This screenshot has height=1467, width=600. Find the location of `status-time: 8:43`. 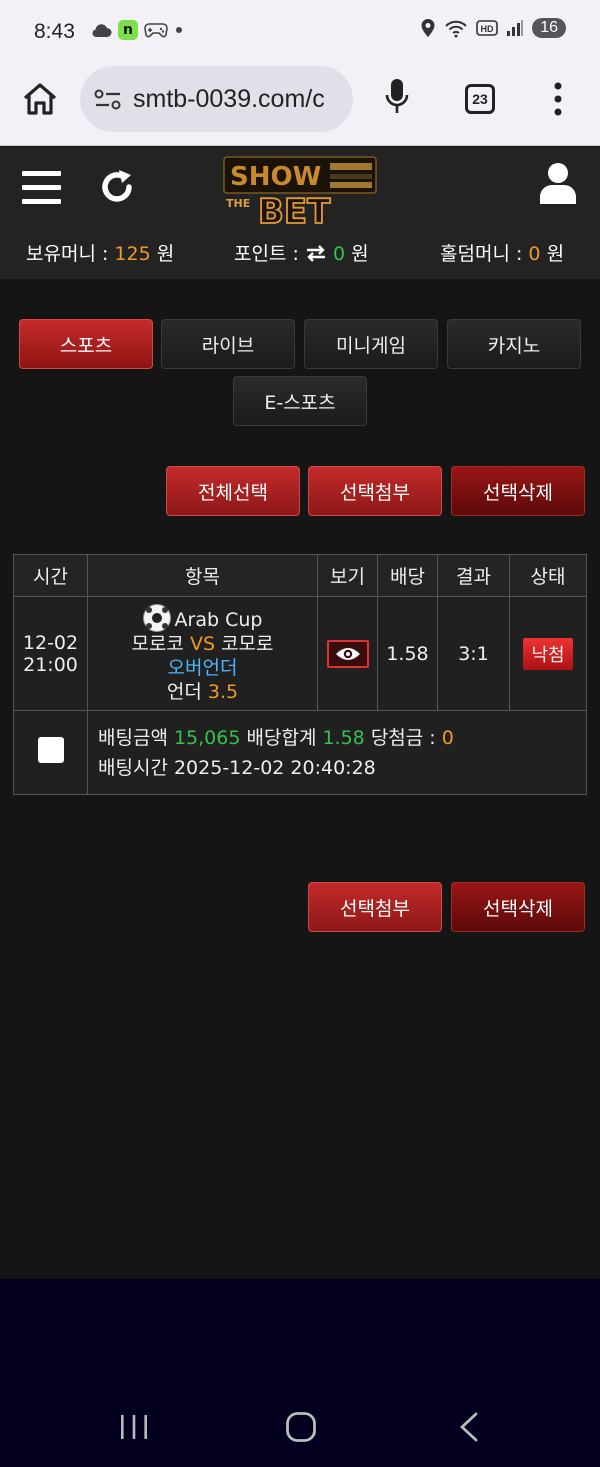

status-time: 8:43 is located at coordinates (54, 31).